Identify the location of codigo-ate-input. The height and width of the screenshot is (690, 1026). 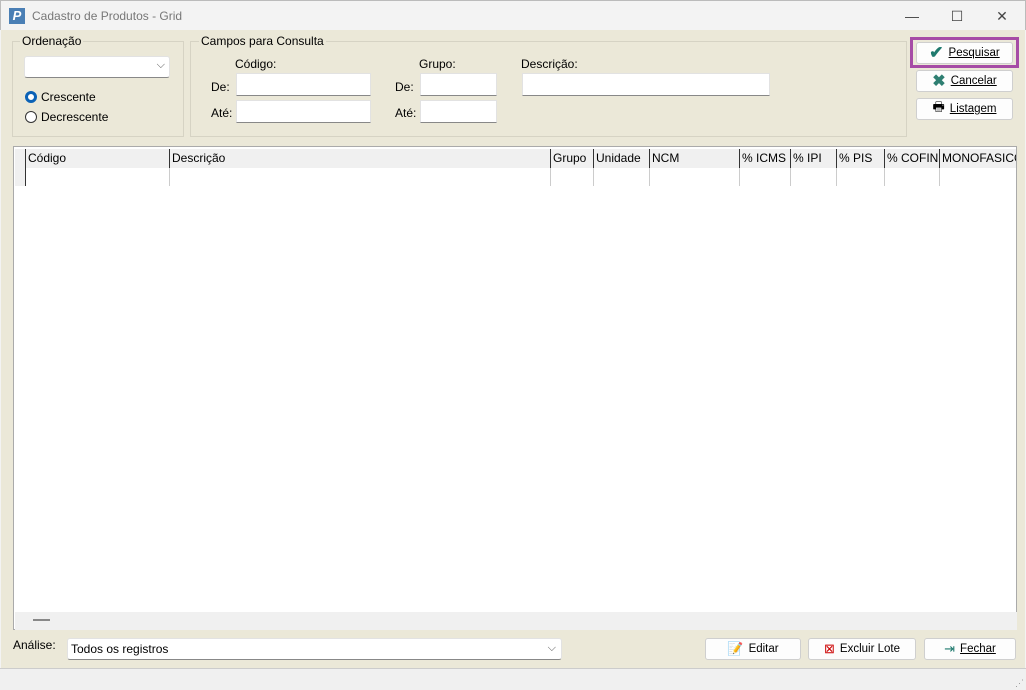
(303, 111).